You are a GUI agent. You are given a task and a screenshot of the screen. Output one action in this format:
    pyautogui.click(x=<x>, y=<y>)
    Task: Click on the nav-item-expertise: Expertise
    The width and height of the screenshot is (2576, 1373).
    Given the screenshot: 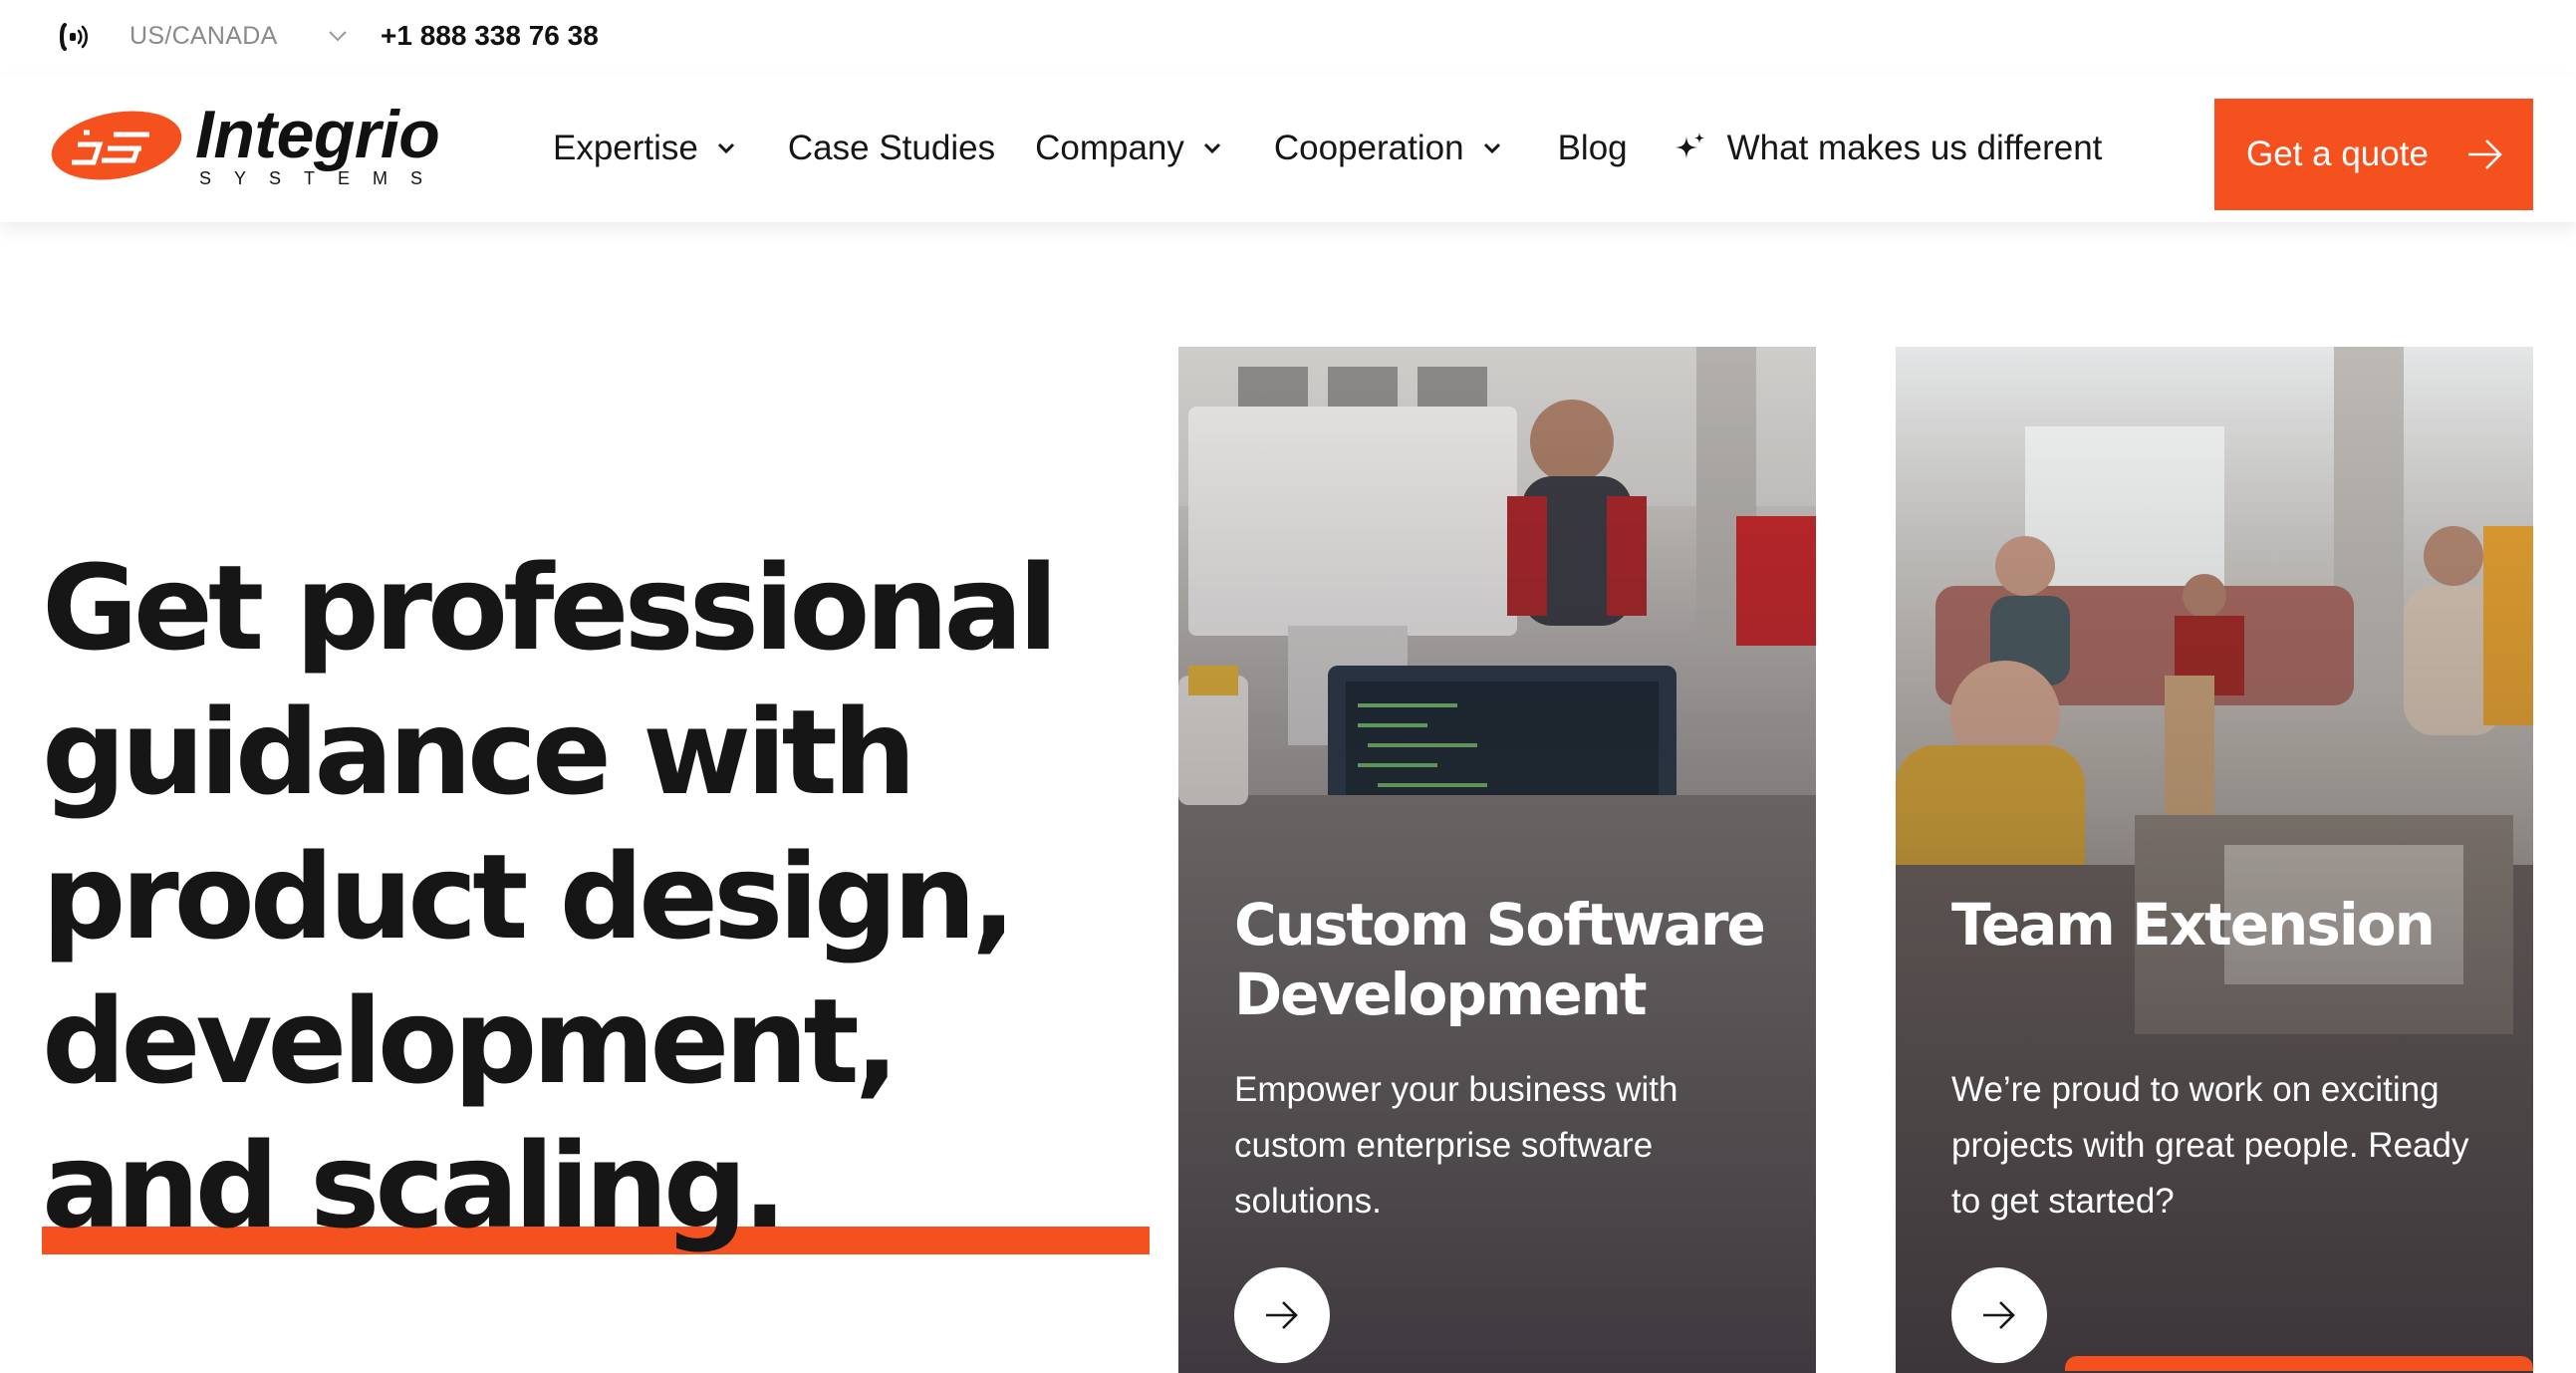 What is the action you would take?
    pyautogui.click(x=646, y=148)
    